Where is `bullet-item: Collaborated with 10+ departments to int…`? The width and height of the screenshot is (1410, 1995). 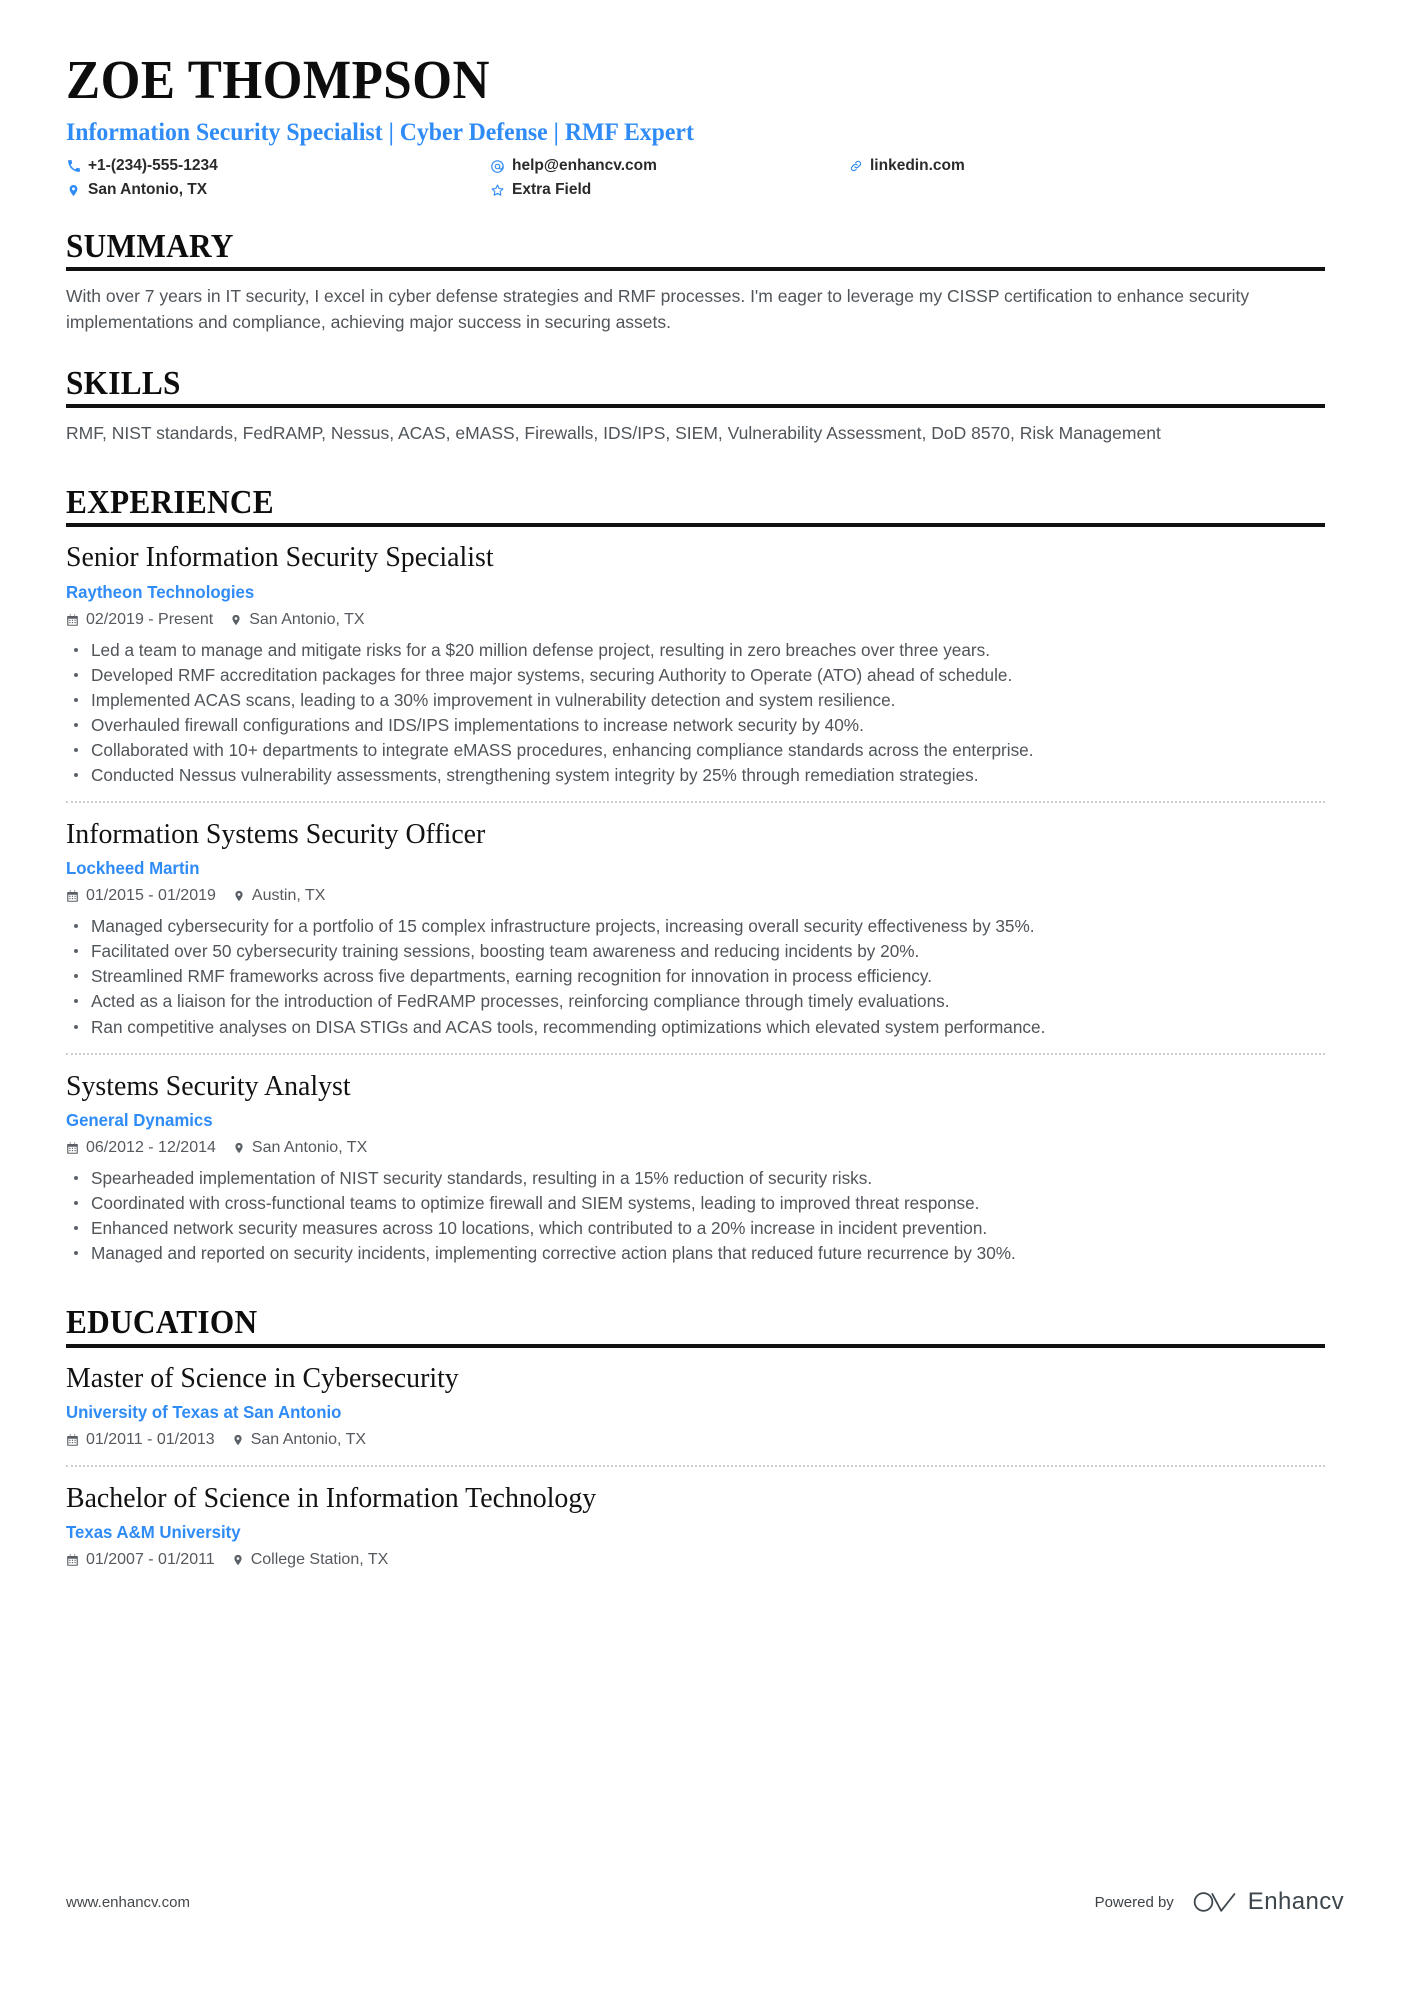 bullet-item: Collaborated with 10+ departments to int… is located at coordinates (695, 750).